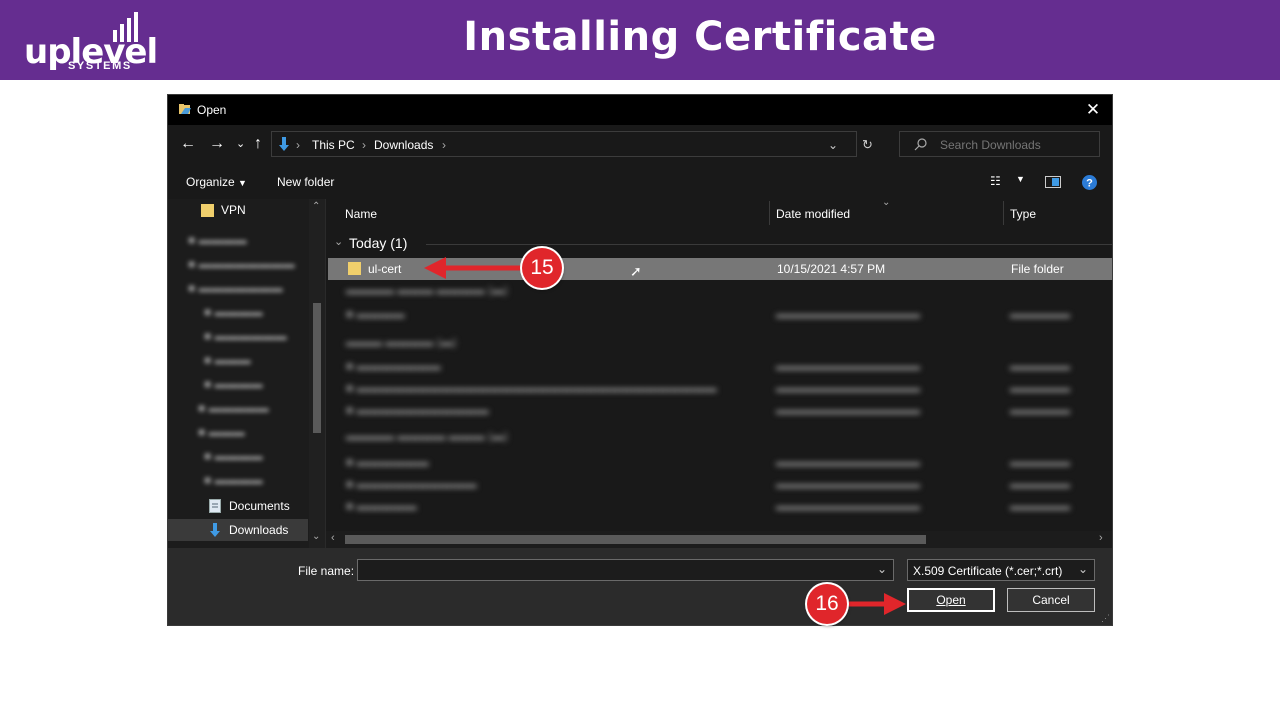 The width and height of the screenshot is (1280, 720). I want to click on nav-item-downloads: Downloads, so click(238, 530).